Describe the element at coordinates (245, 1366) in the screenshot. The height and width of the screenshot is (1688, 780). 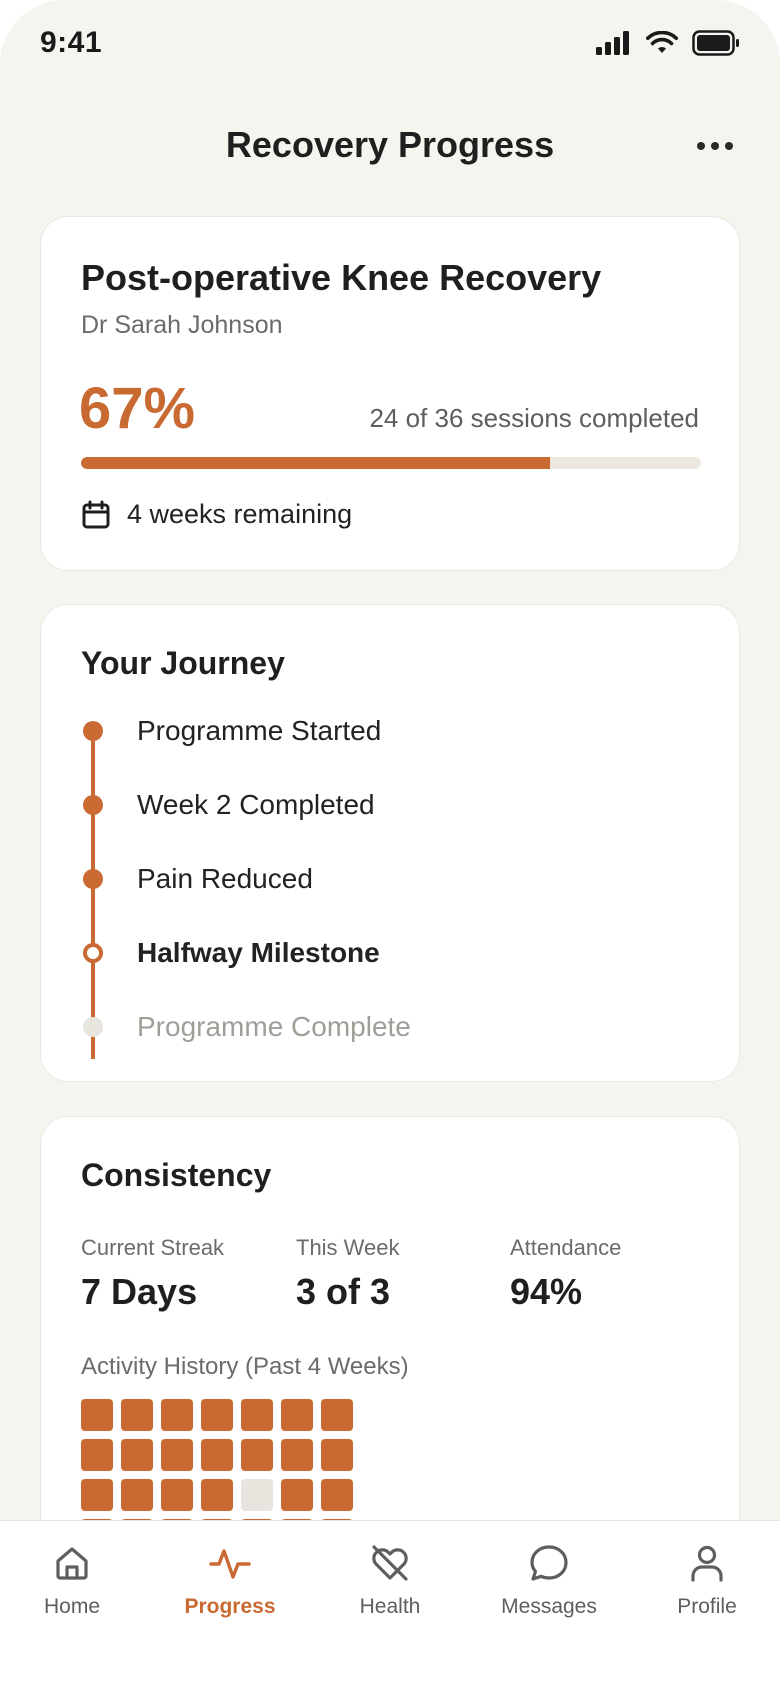
I see `activity-history-label: Activity History (Past 4 Weeks)` at that location.